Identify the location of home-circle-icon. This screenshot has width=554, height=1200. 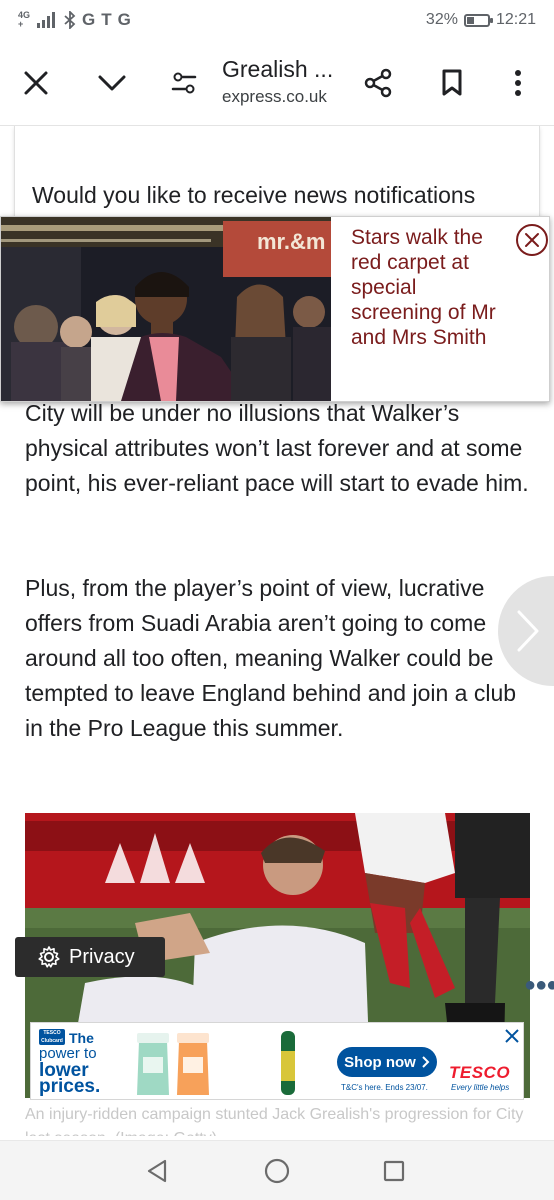
(277, 1171).